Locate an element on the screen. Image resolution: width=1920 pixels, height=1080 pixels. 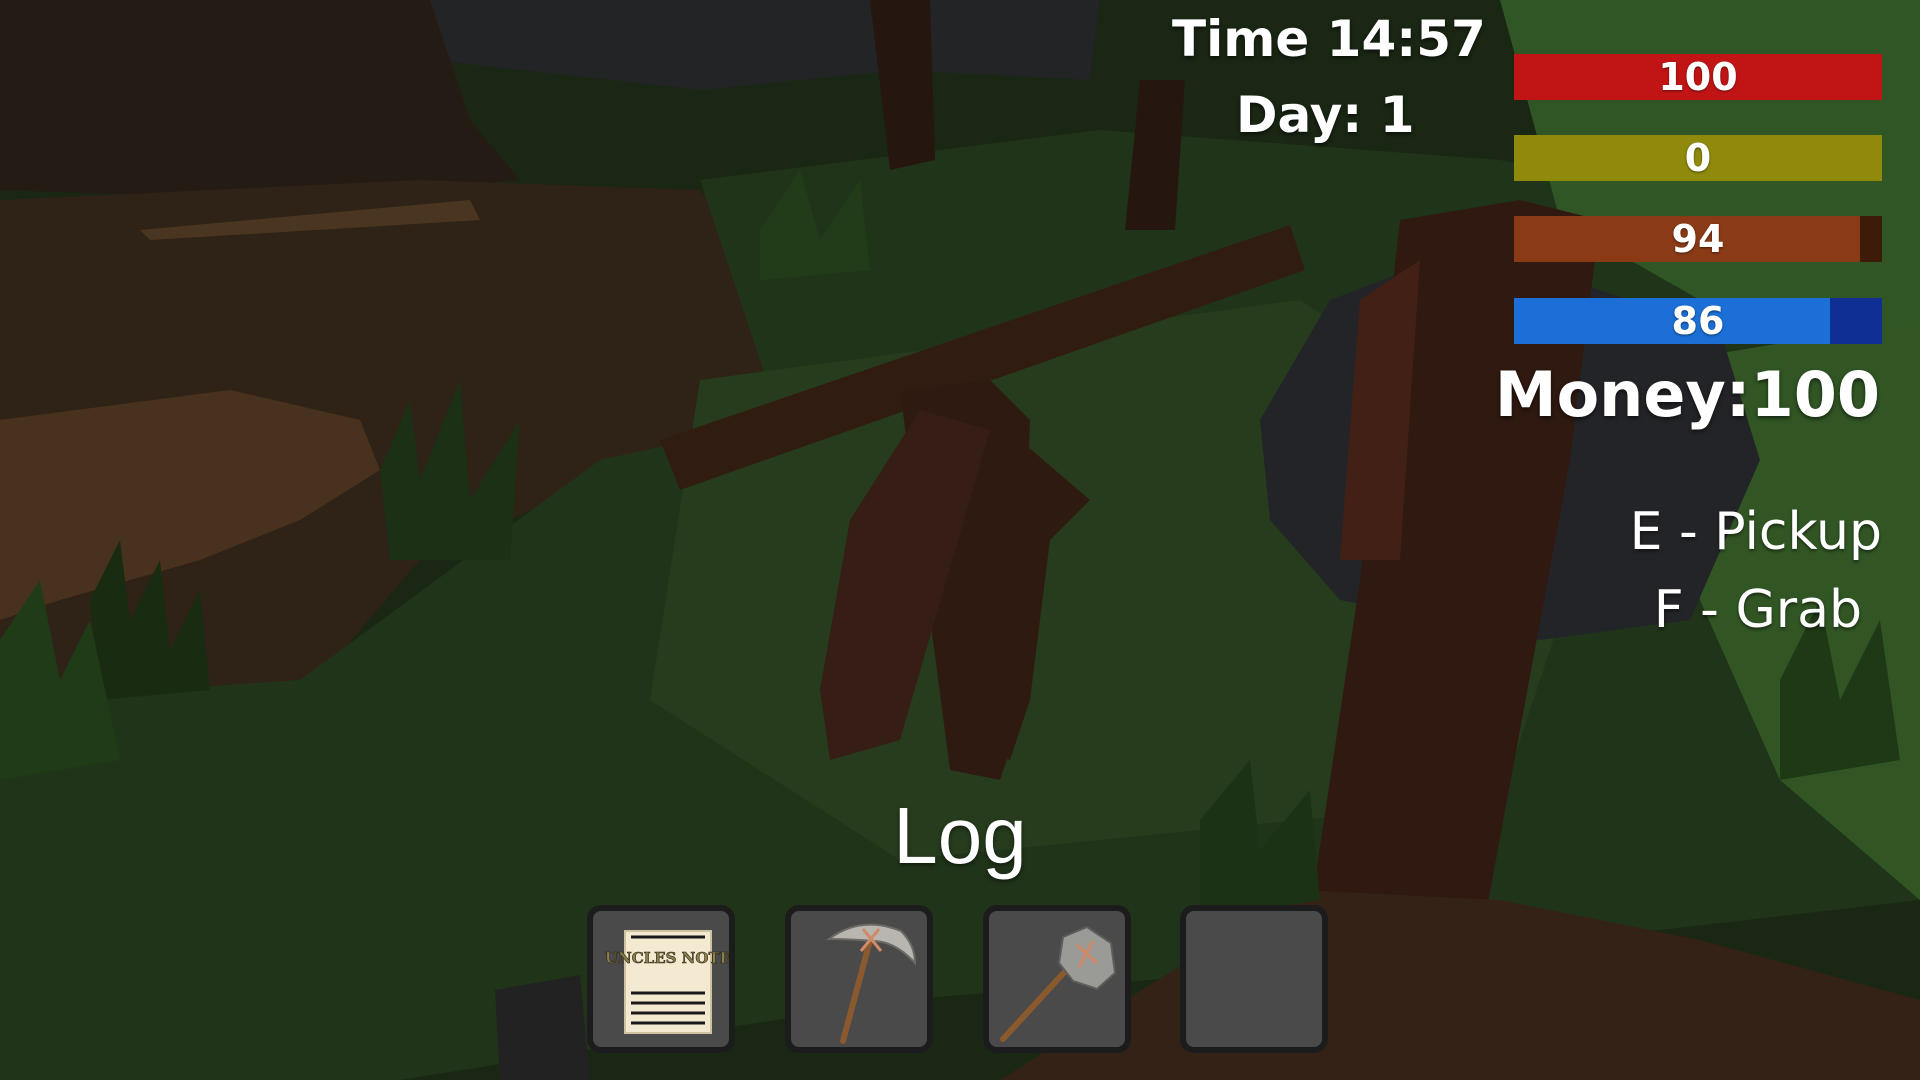
hotbar-slot-1: UNCLES NOTE is located at coordinates (661, 979).